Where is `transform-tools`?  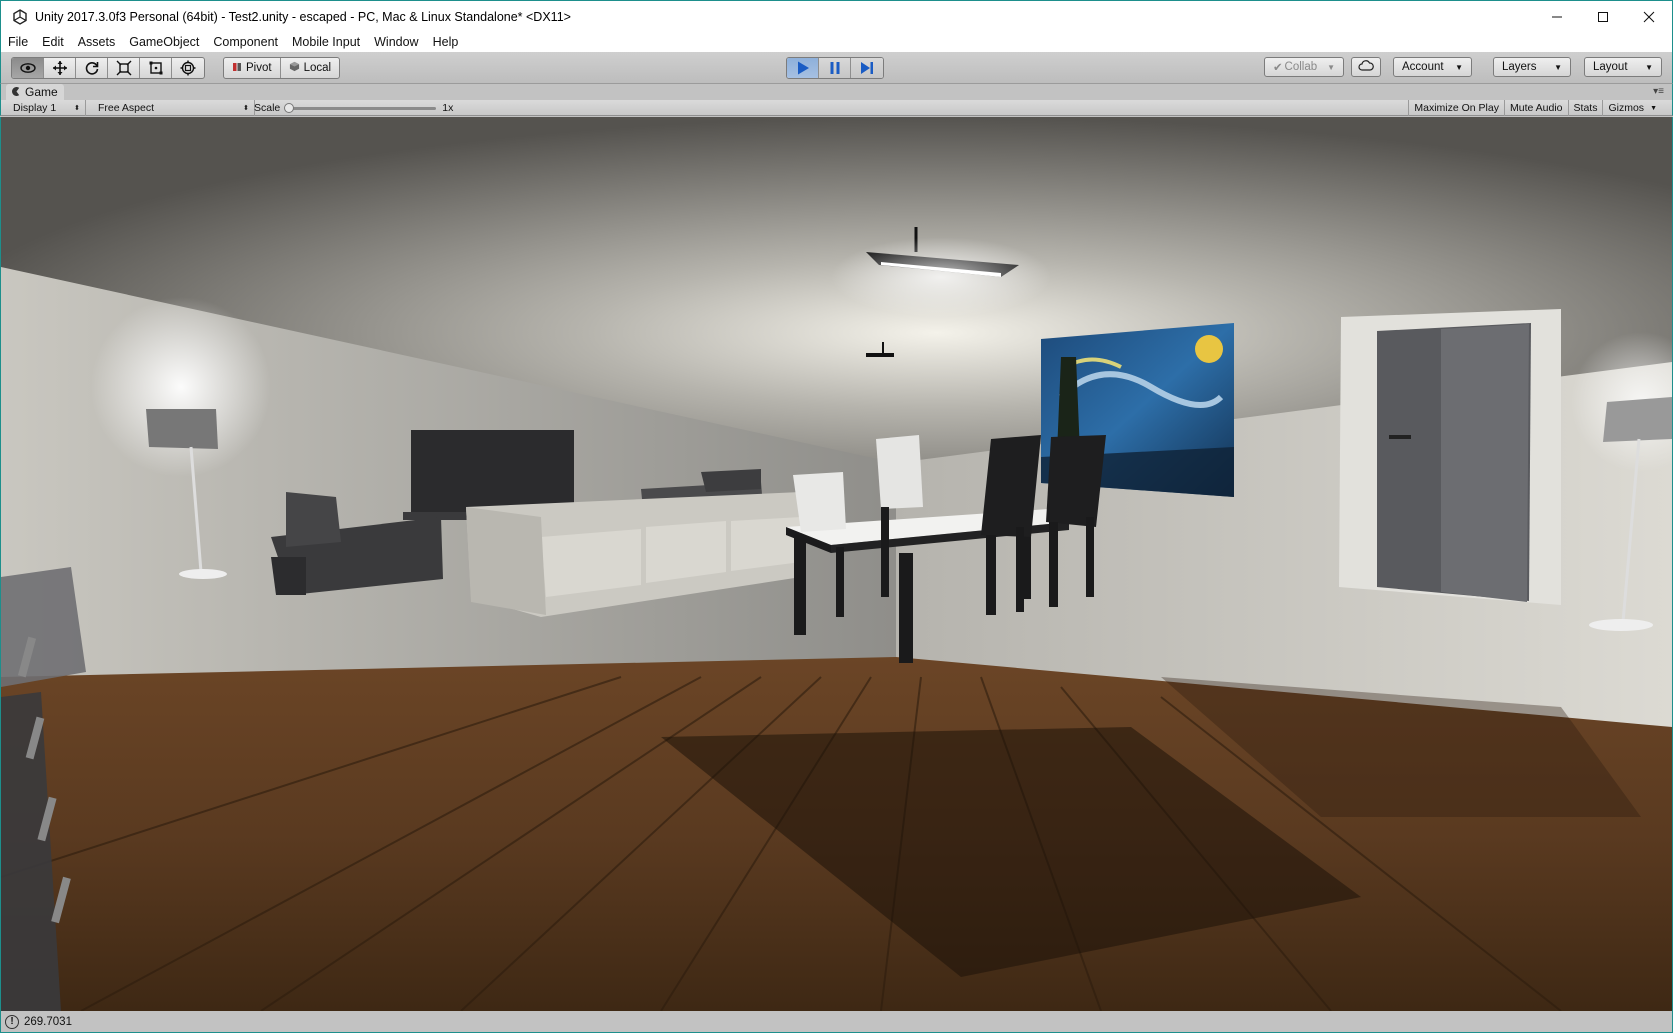 transform-tools is located at coordinates (108, 68).